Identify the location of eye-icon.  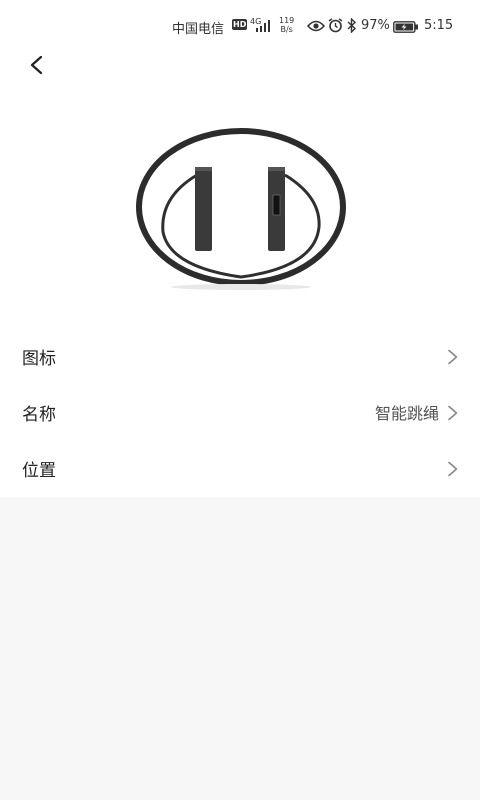
(316, 26).